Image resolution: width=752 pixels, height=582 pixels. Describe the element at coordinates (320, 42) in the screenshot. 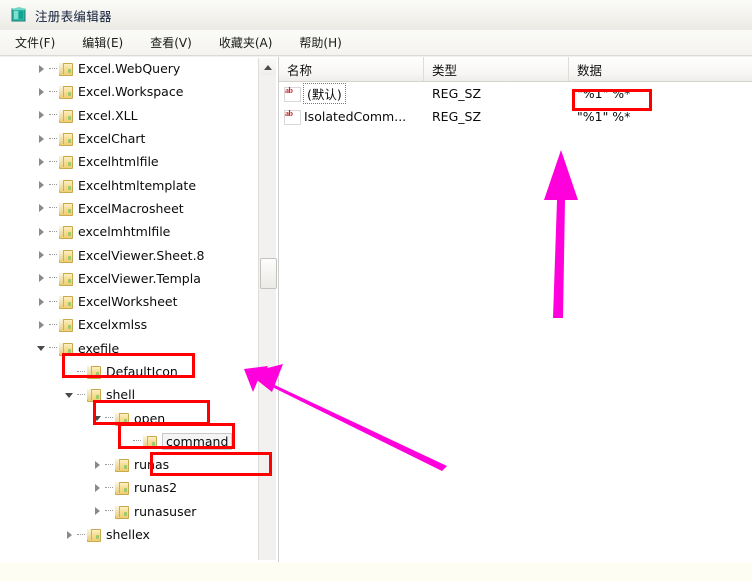

I see `menu-help: 帮助(H)` at that location.